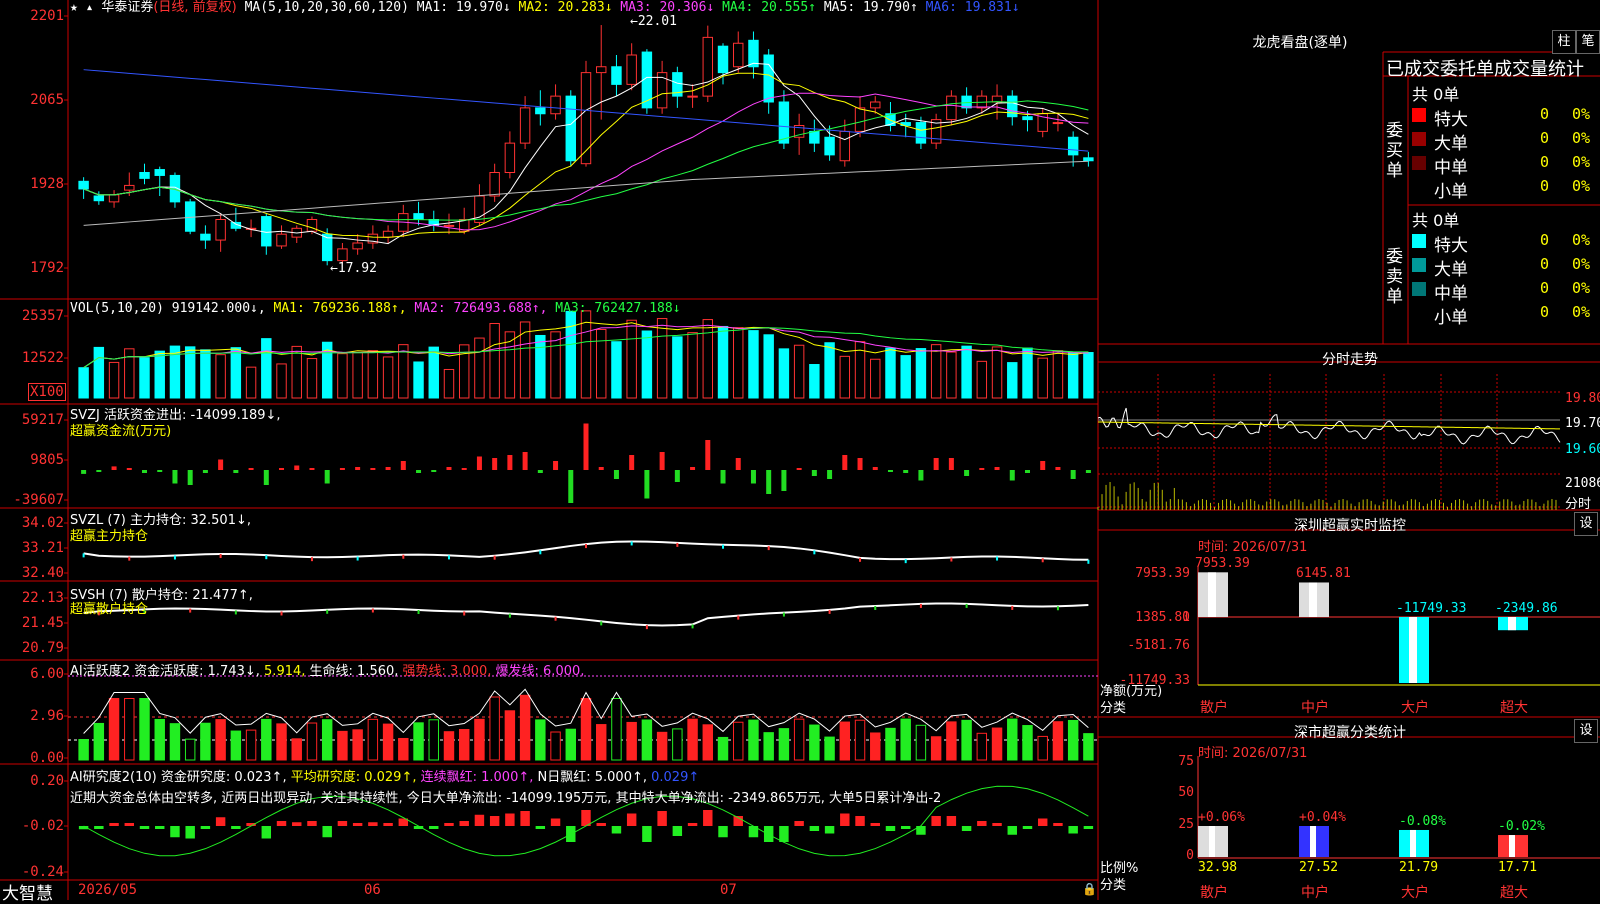 This screenshot has width=1600, height=904. Describe the element at coordinates (1350, 360) in the screenshot. I see `fenshi-title: 分时走势` at that location.